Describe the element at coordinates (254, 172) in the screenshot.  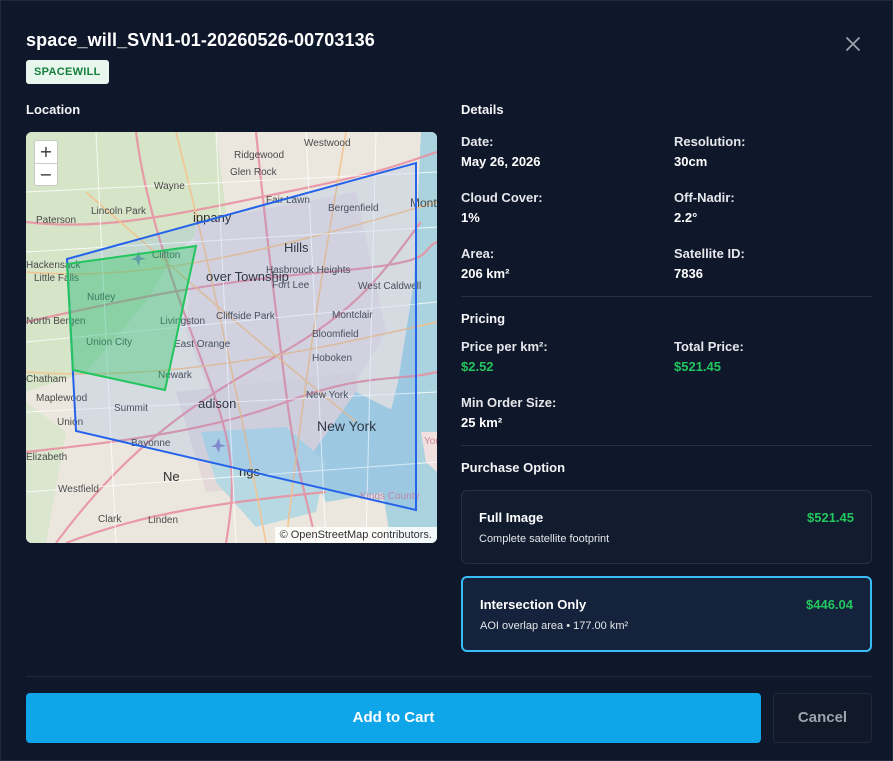
I see `map-label-glen-rock: Glen Rock` at that location.